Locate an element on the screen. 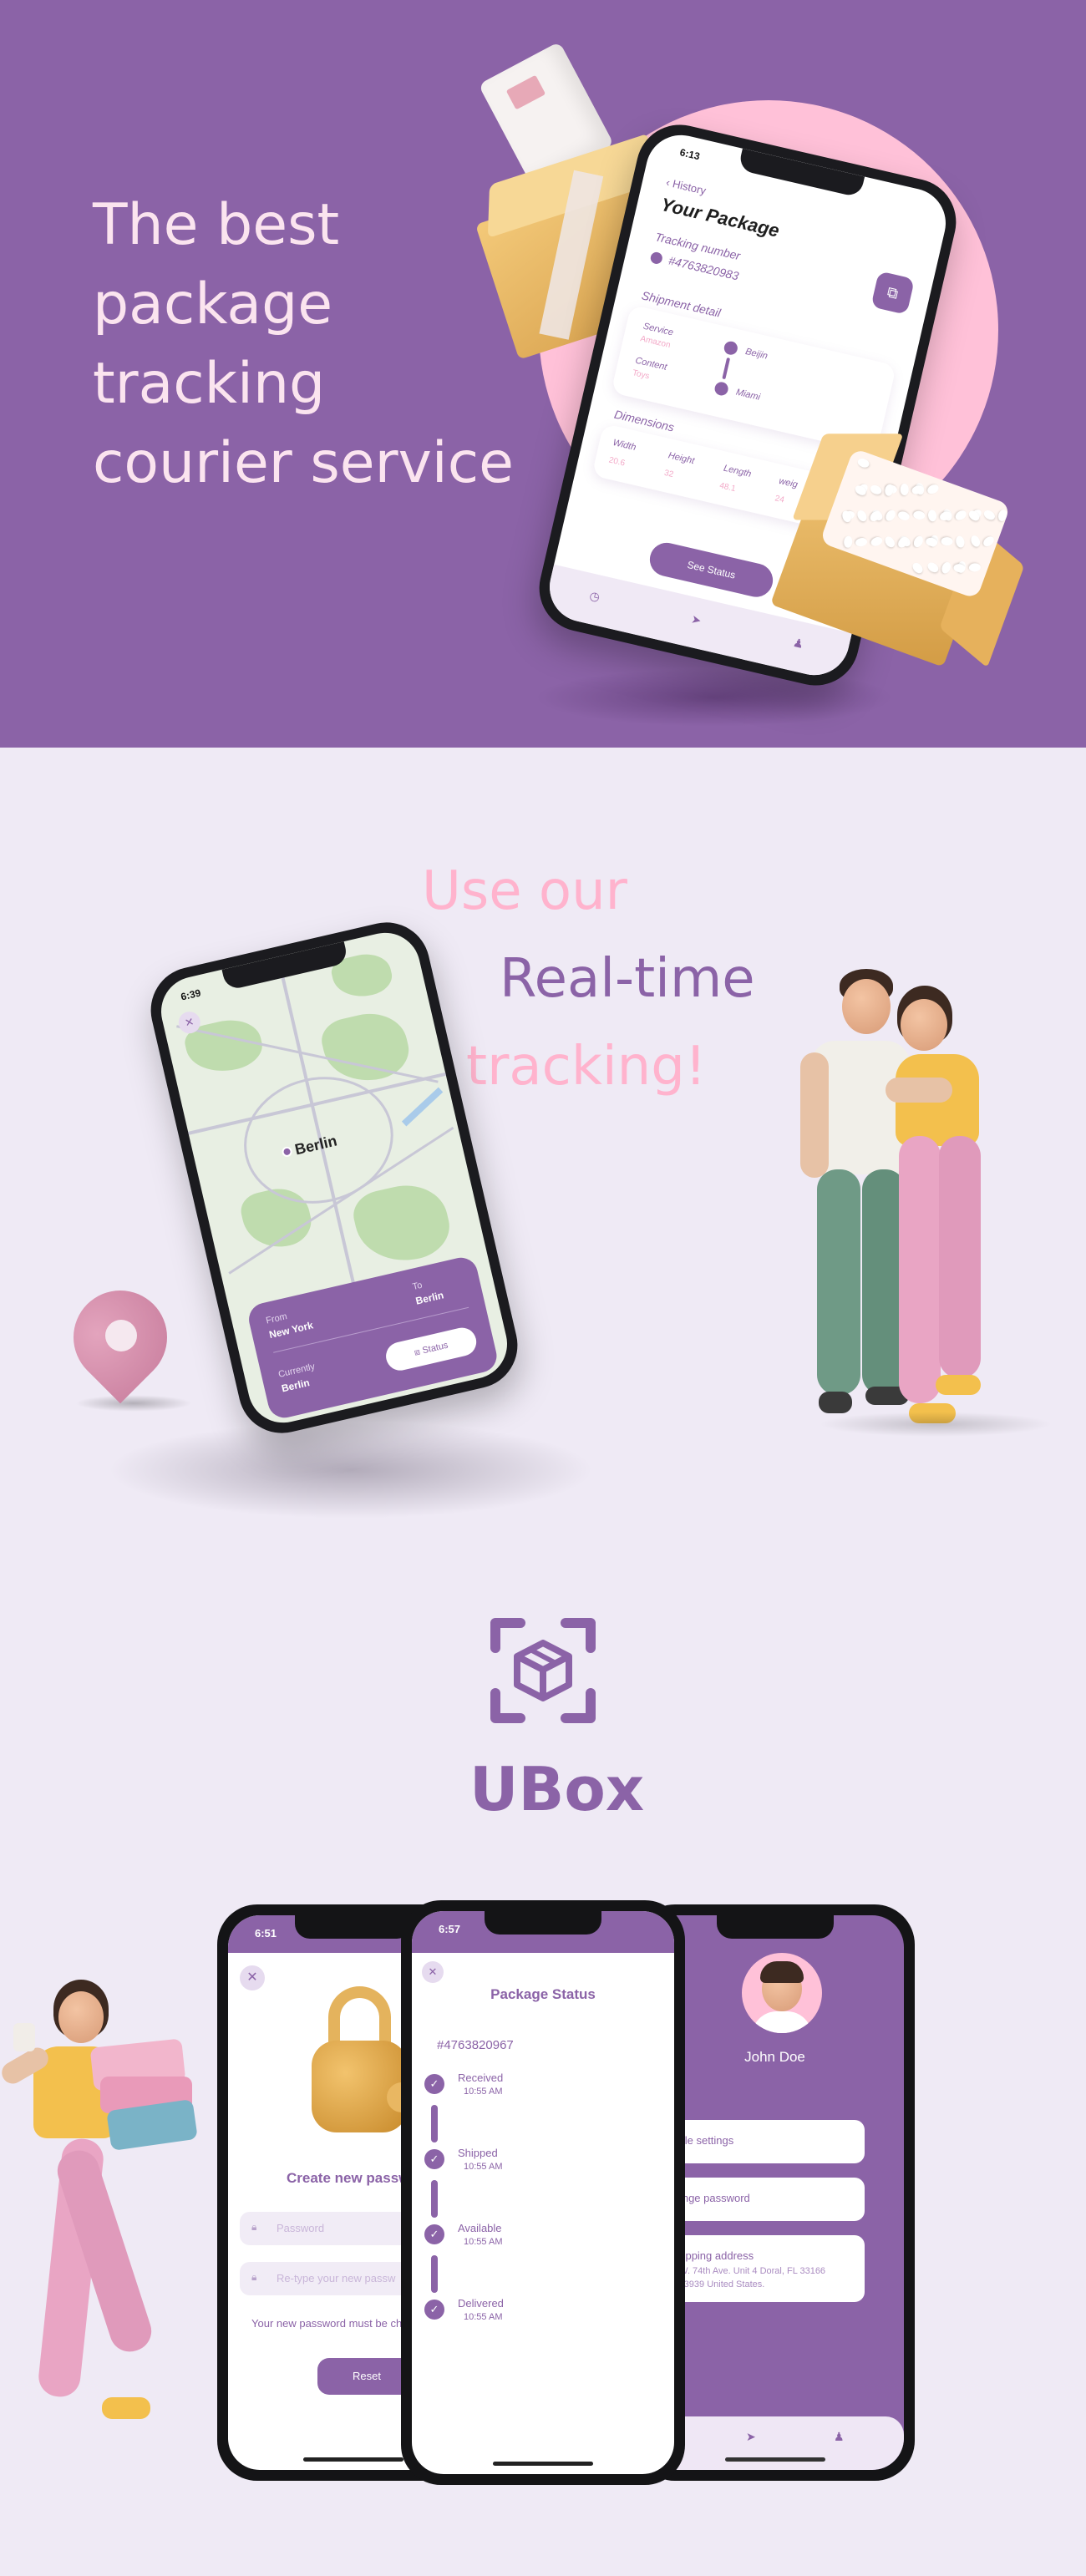 The width and height of the screenshot is (1086, 2576). destination-city: Miami is located at coordinates (748, 395).